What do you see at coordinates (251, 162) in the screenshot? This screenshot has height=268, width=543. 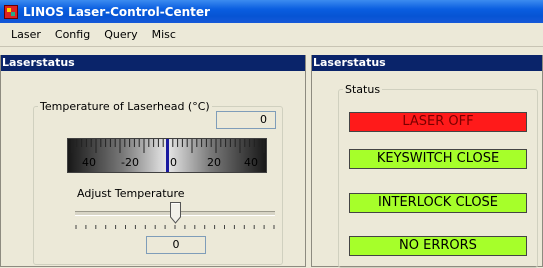 I see `gauge-label-40: 40` at bounding box center [251, 162].